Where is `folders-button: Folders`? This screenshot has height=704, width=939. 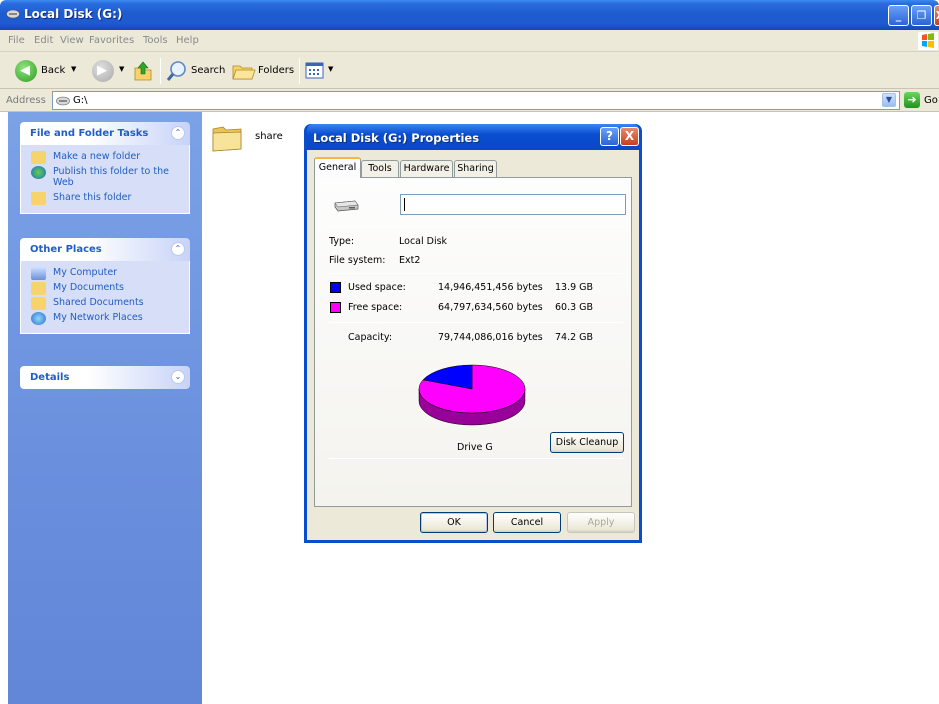 folders-button: Folders is located at coordinates (276, 70).